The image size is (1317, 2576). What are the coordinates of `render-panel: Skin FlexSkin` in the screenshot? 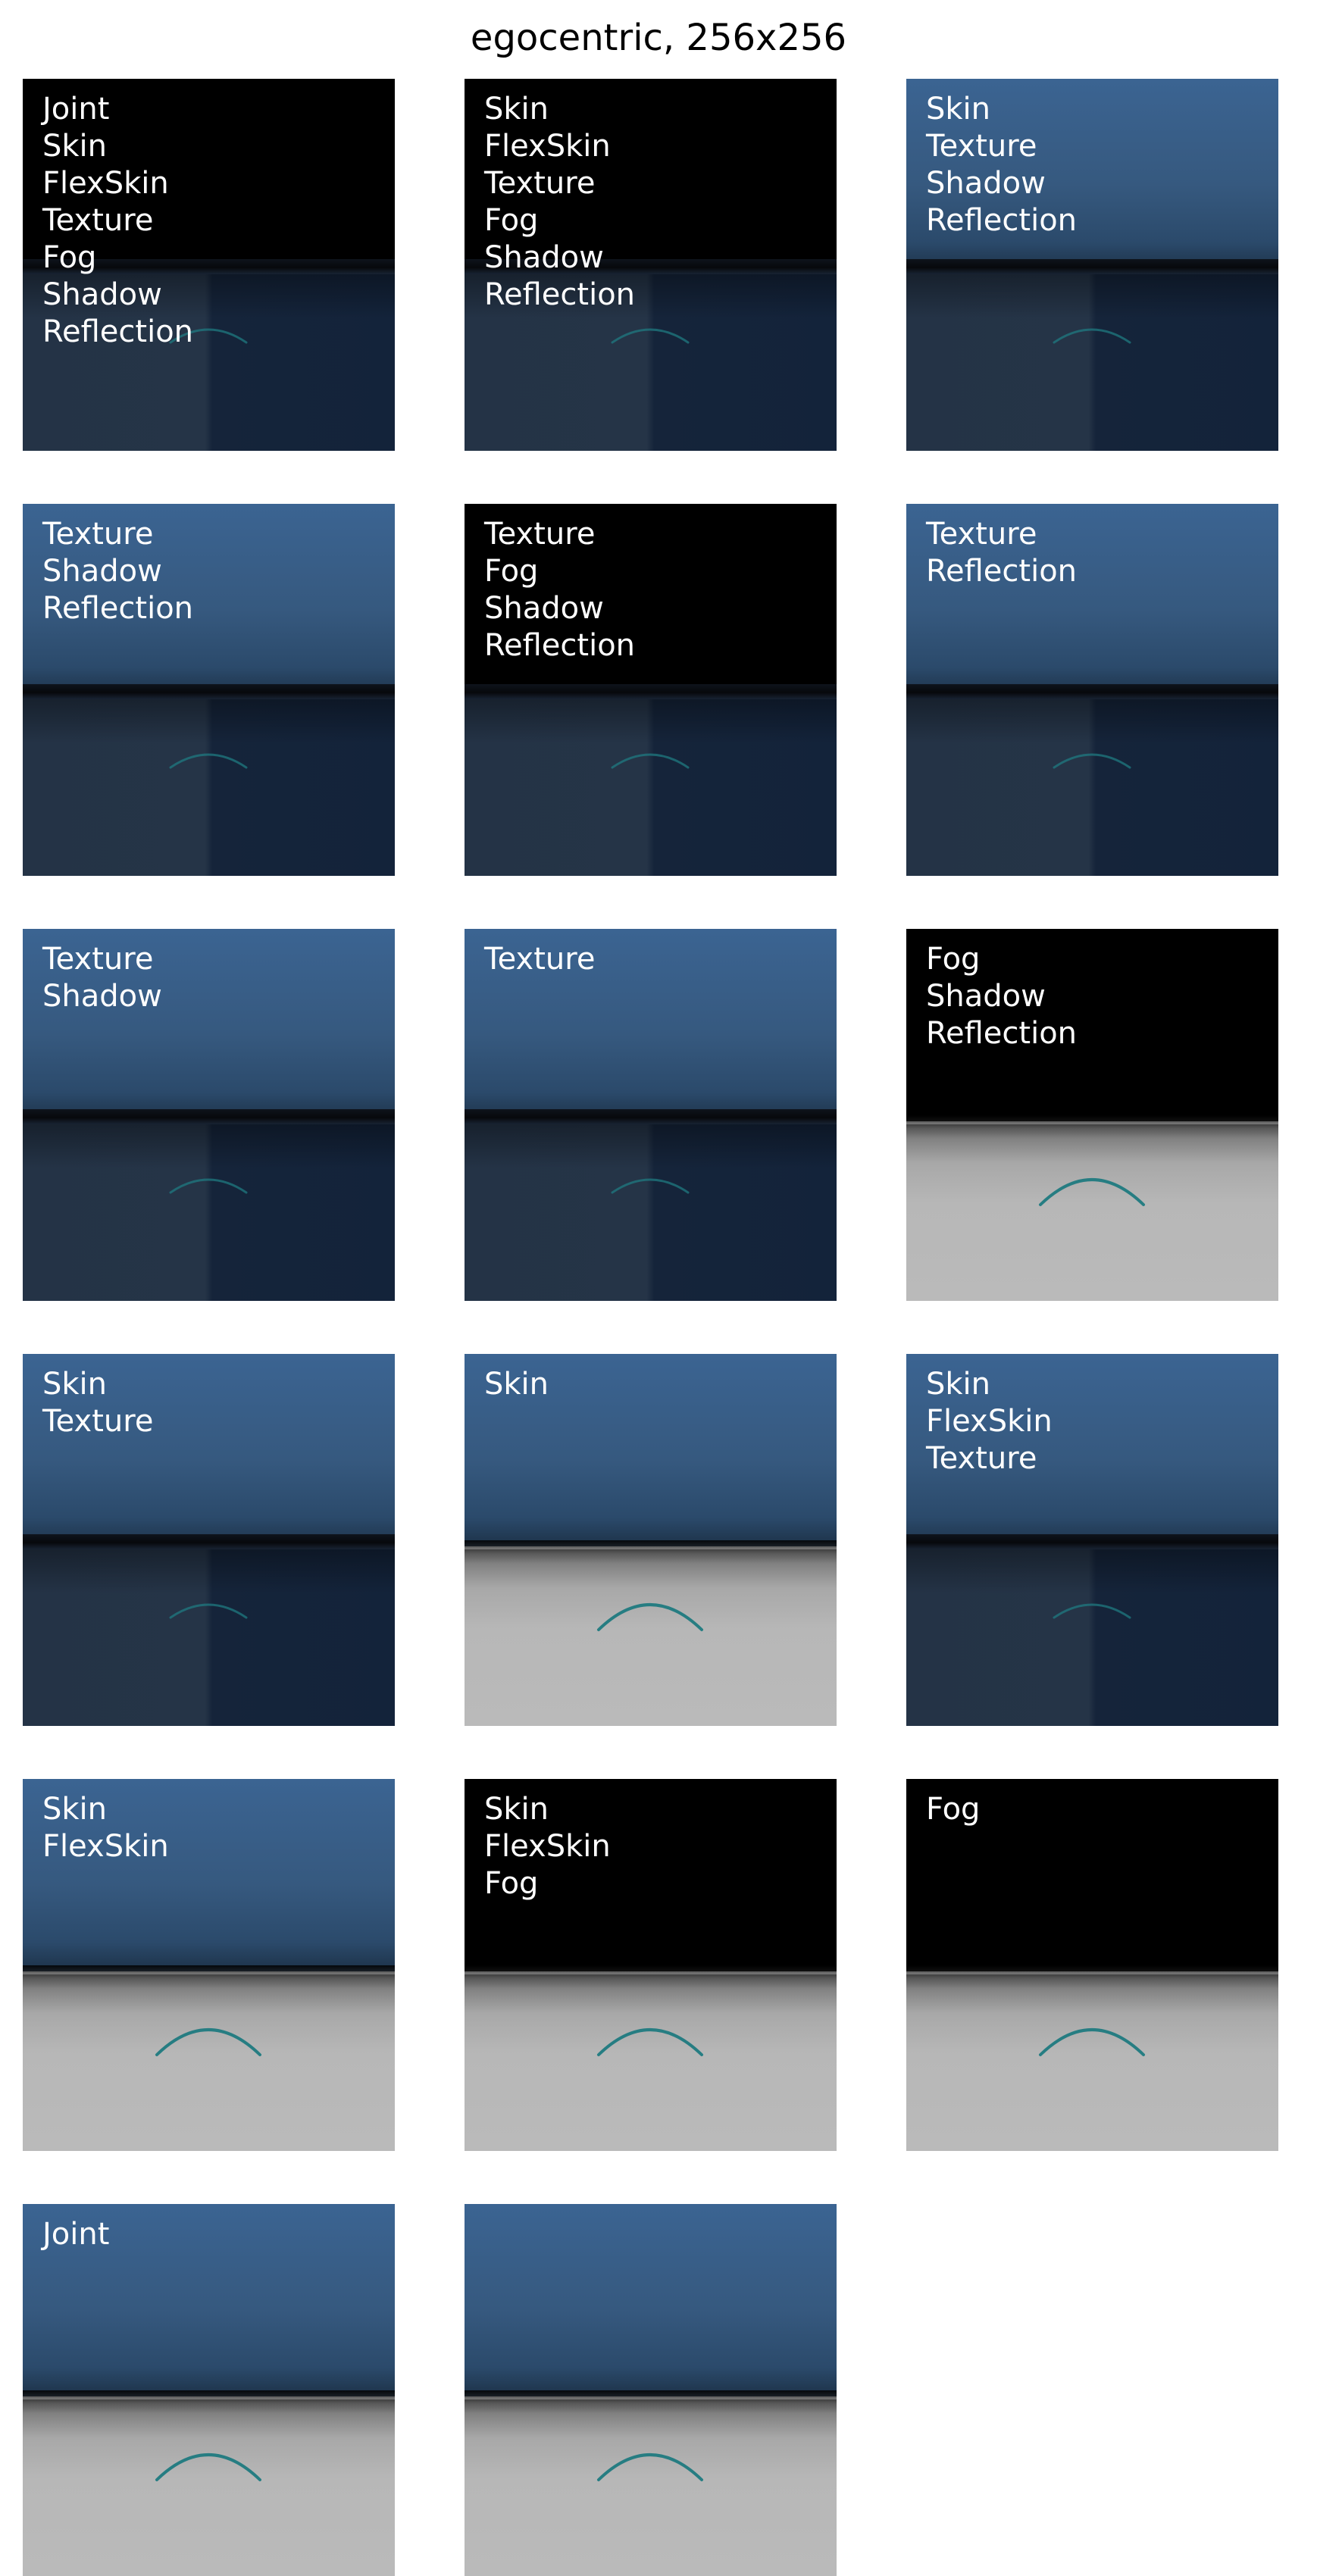 It's located at (209, 1965).